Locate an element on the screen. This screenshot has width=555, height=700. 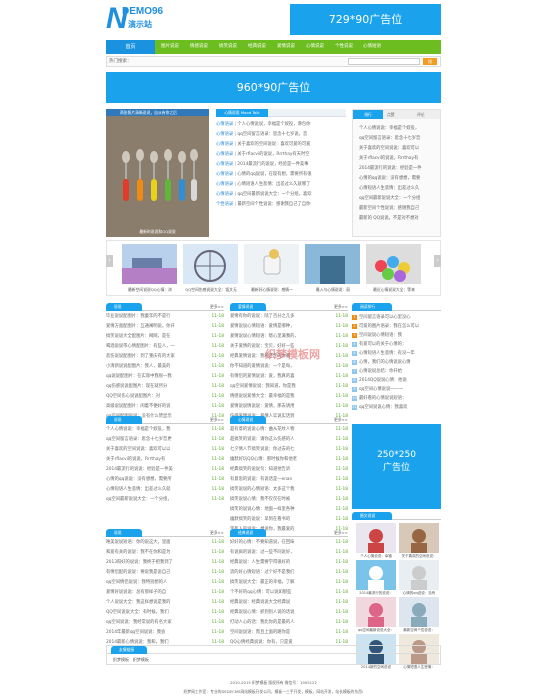
list-item-title: 心情的qq说说：没有想想，需要所 is located at coordinates (139, 479).